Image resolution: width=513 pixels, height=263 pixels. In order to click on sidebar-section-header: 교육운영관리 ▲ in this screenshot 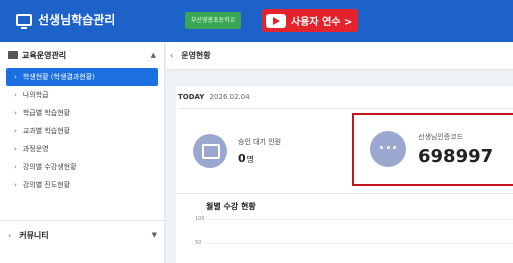, I will do `click(82, 55)`.